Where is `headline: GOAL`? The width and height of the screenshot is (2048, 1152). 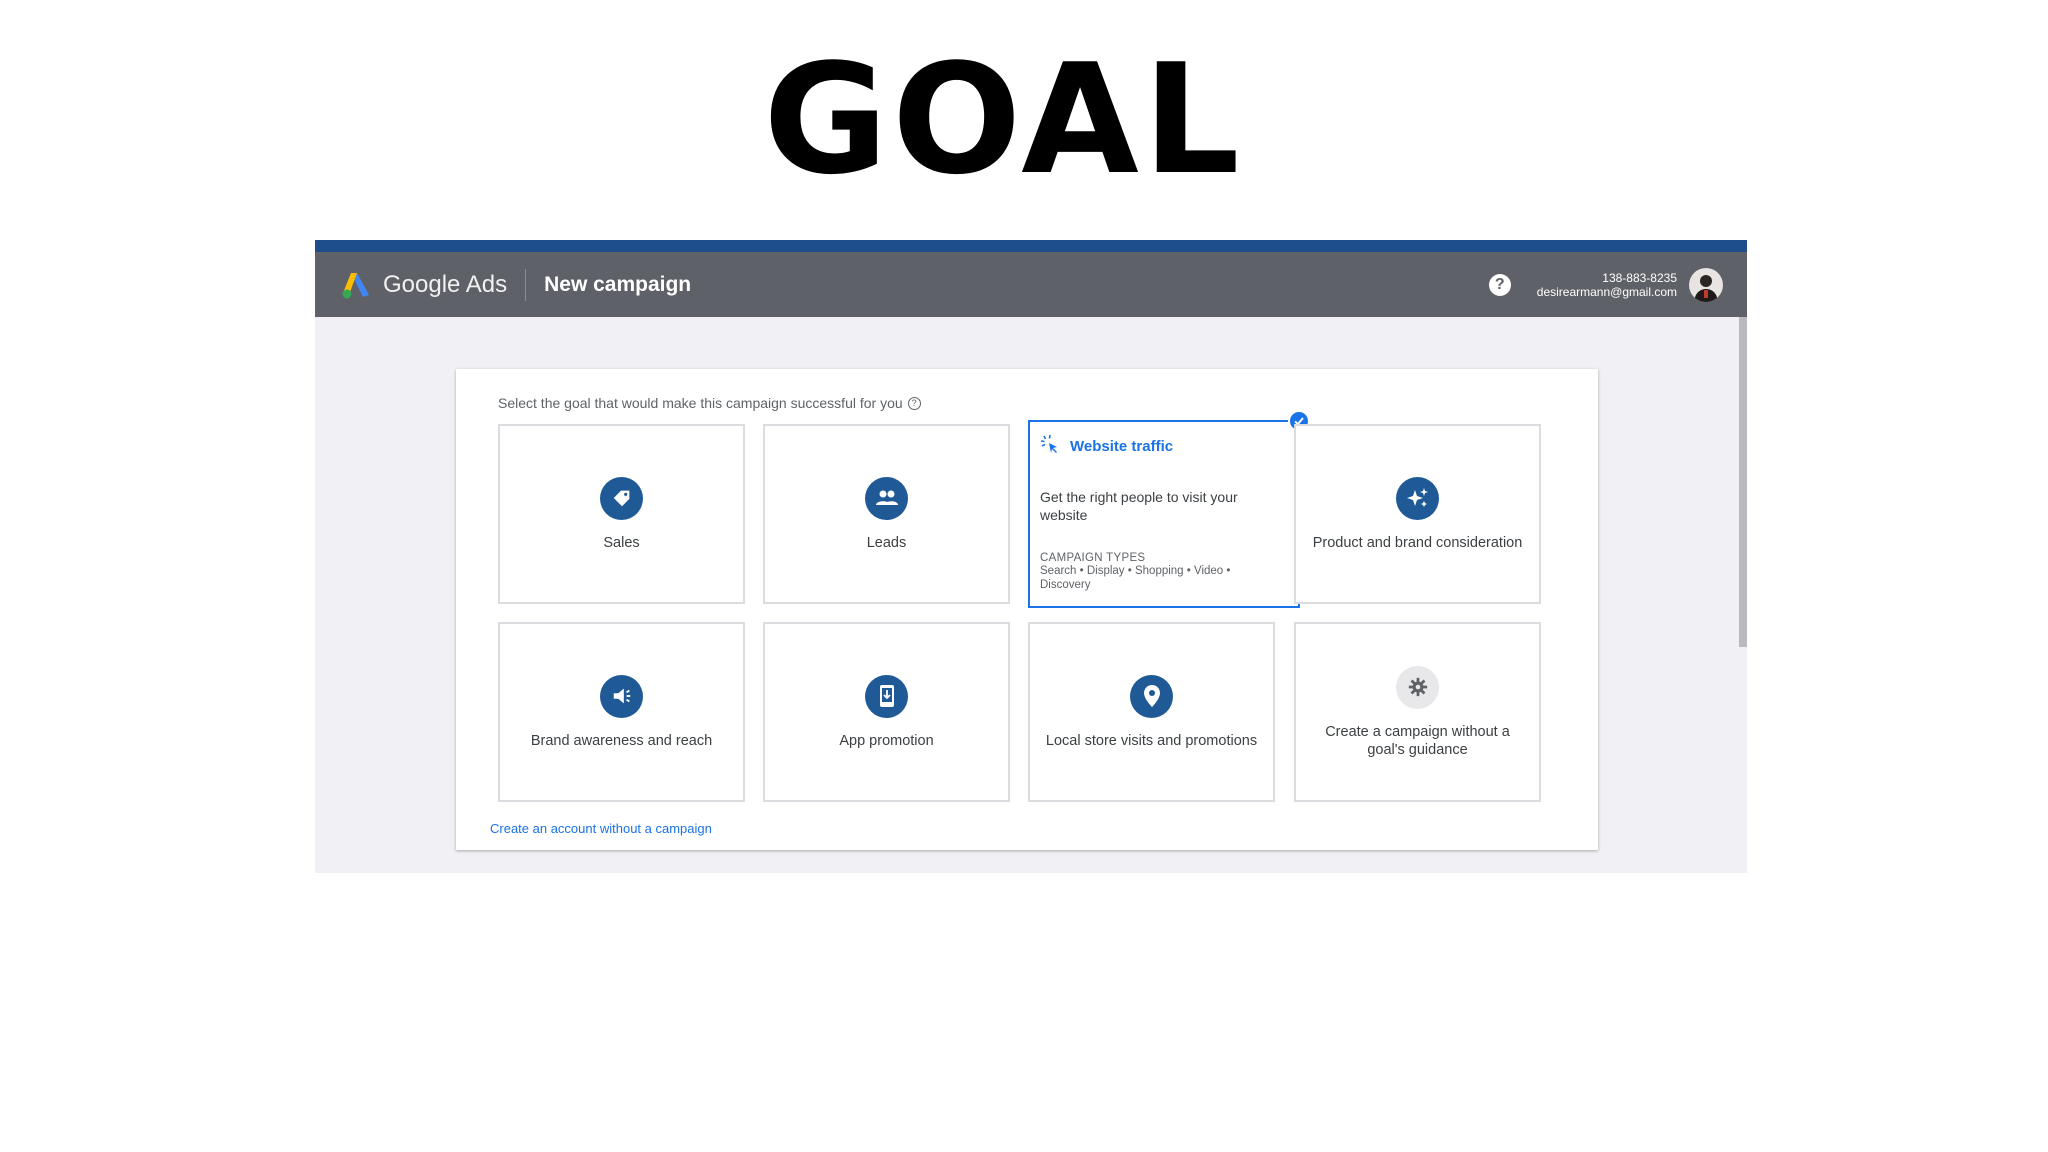 headline: GOAL is located at coordinates (1003, 119).